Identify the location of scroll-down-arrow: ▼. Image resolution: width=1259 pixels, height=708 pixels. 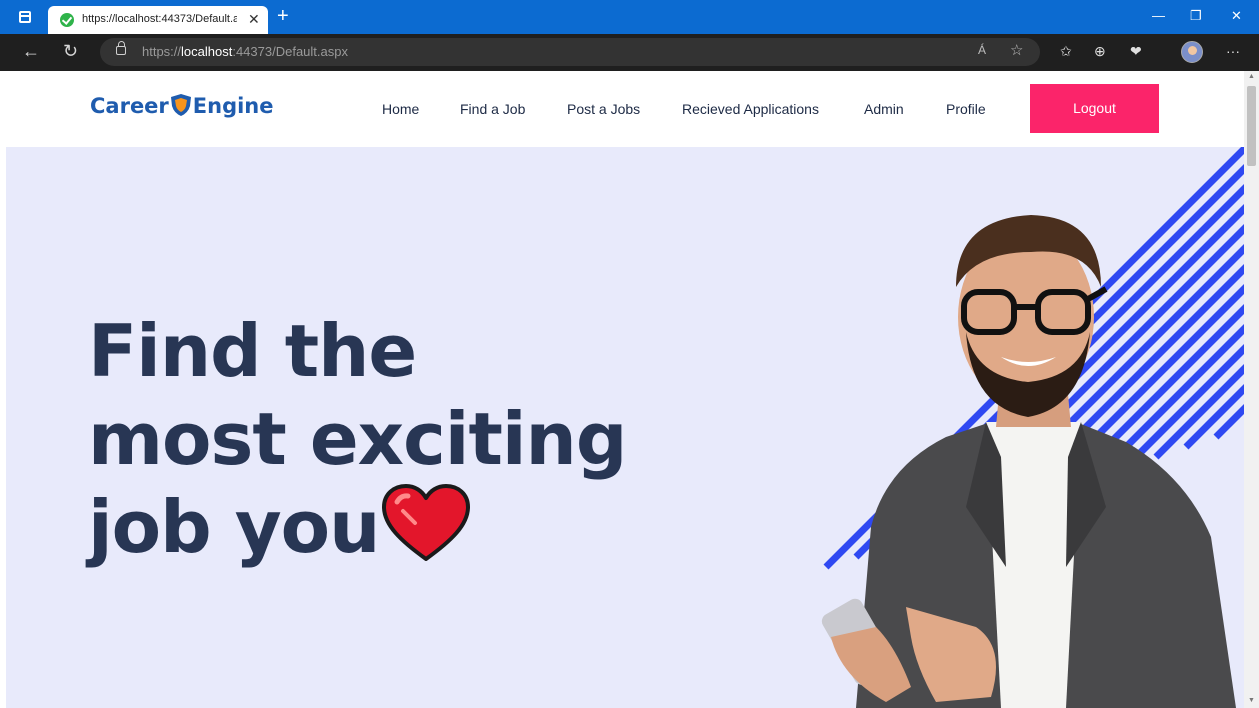
(1251, 700).